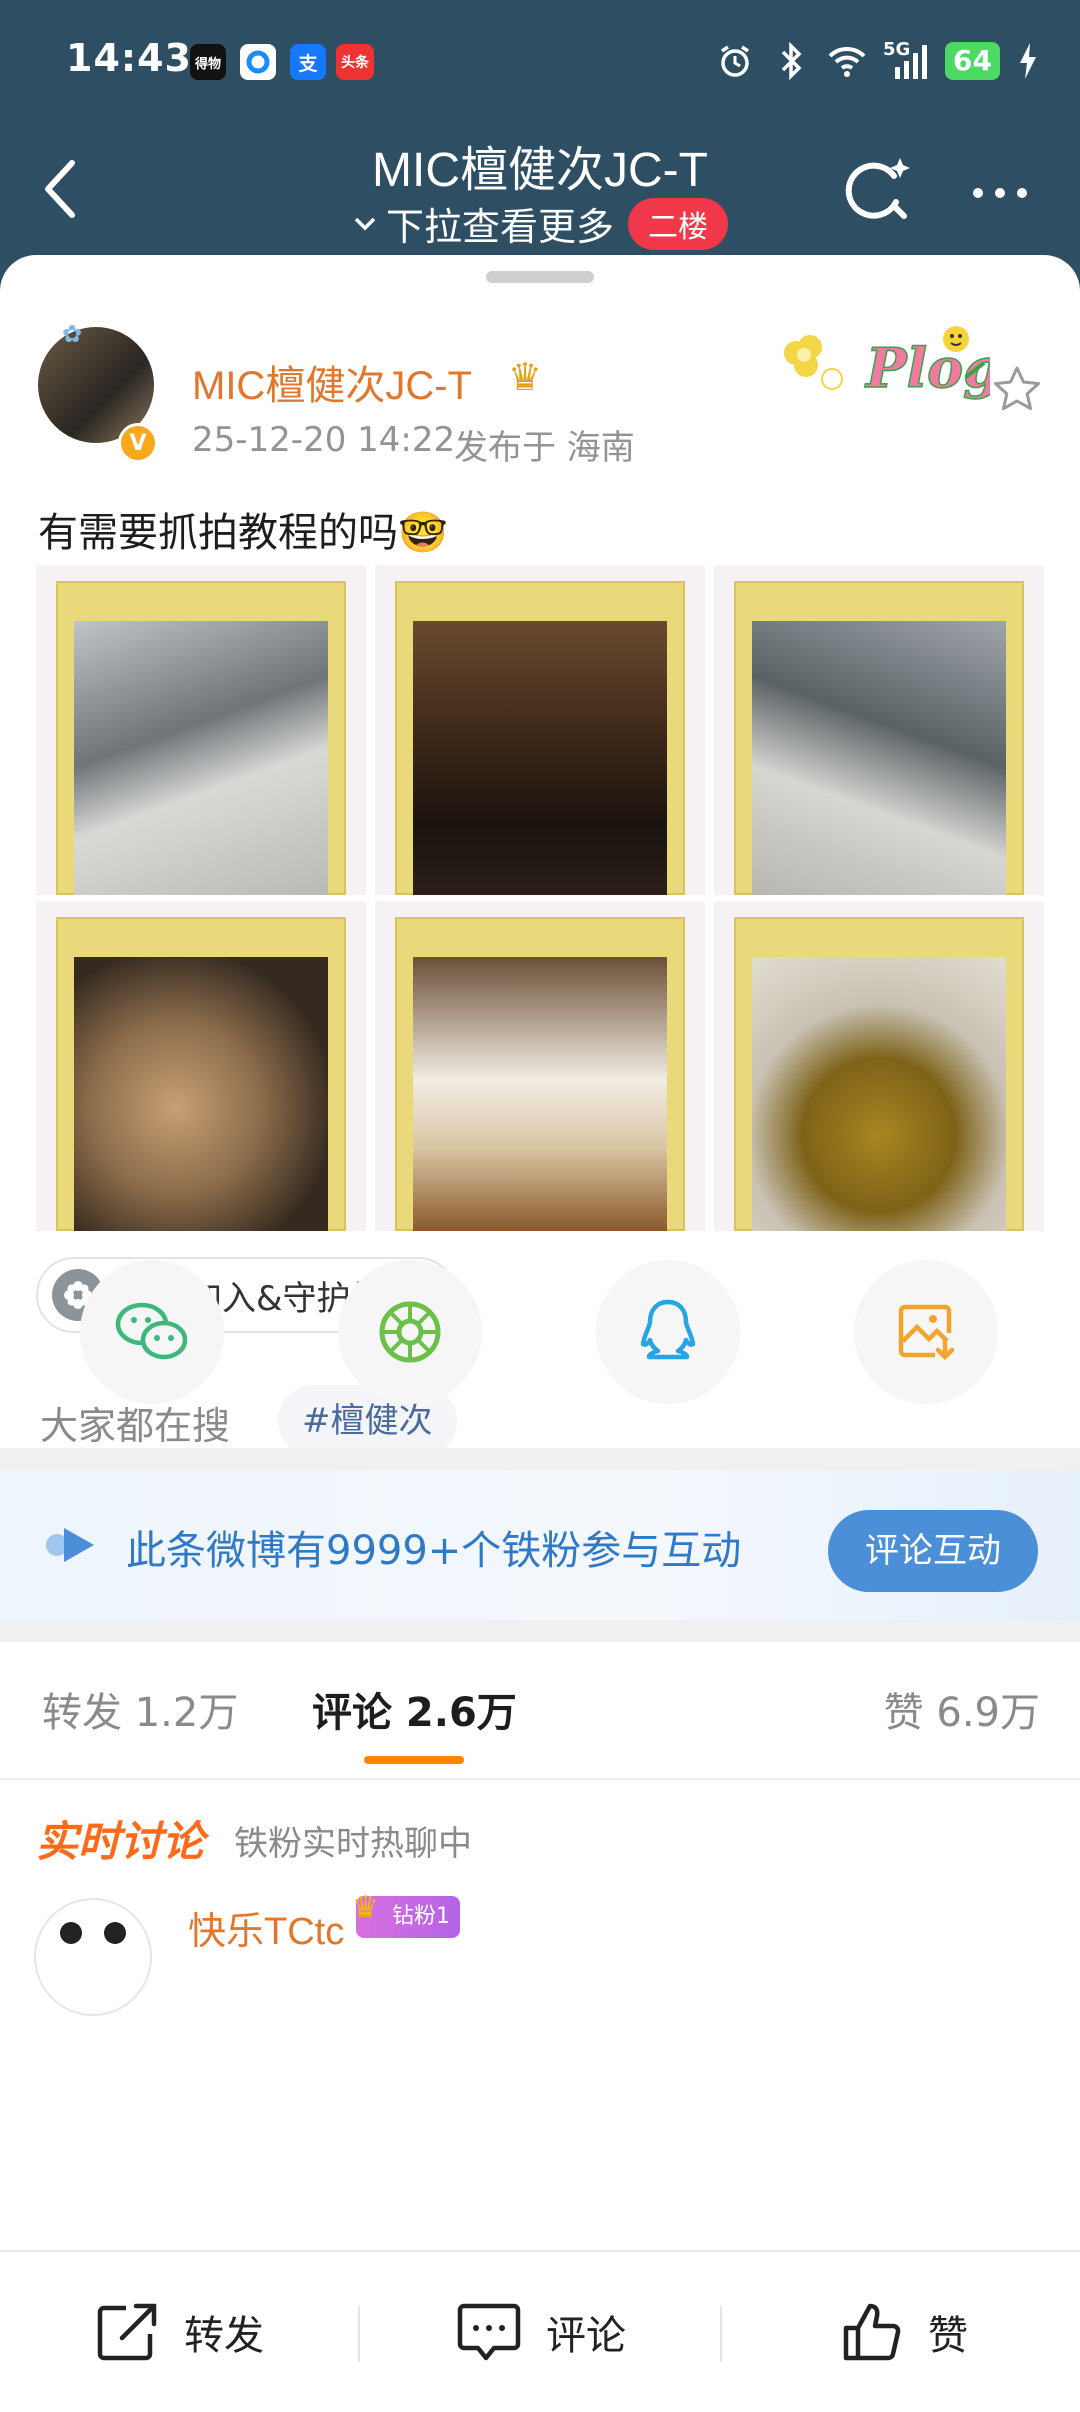  I want to click on flower-icon, so click(813, 362).